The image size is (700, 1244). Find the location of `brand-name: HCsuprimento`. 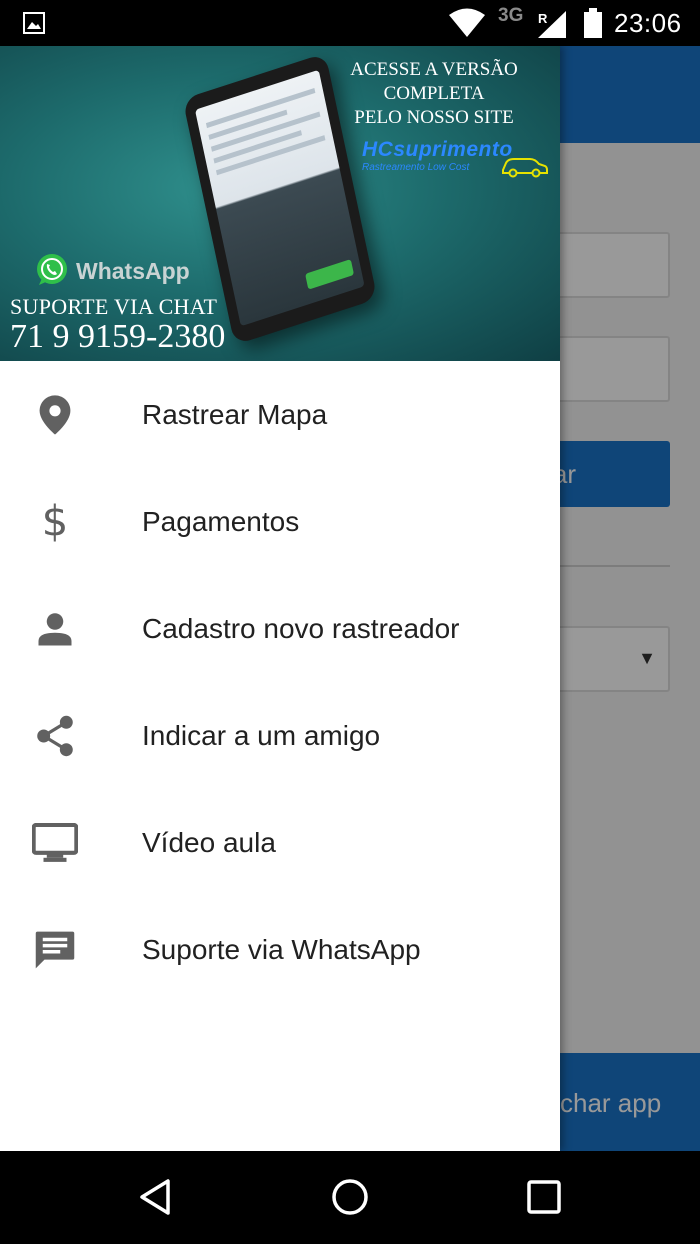

brand-name: HCsuprimento is located at coordinates (437, 149).